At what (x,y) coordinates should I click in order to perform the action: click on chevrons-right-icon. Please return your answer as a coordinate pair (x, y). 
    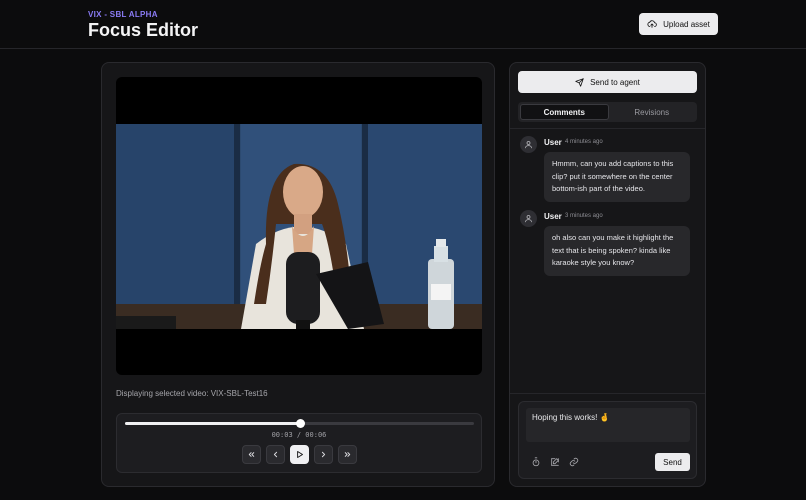
    Looking at the image, I should click on (347, 454).